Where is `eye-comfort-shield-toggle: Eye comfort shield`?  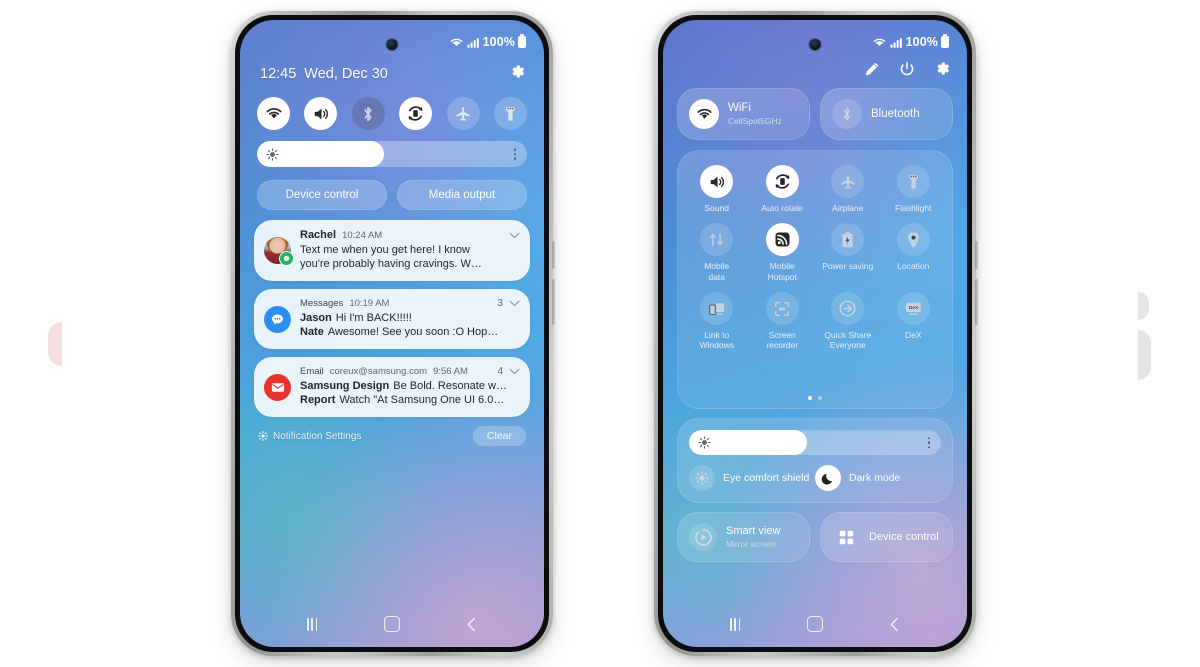 eye-comfort-shield-toggle: Eye comfort shield is located at coordinates (752, 478).